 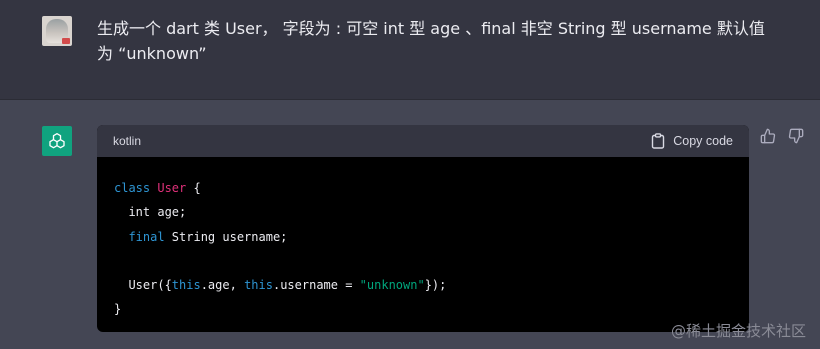 I want to click on user-avatar, so click(x=57, y=31).